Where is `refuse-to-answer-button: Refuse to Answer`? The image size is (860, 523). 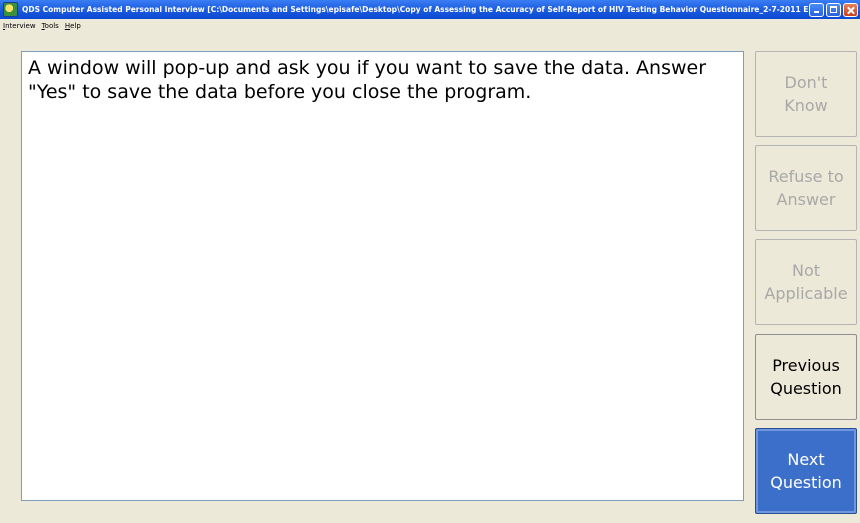
refuse-to-answer-button: Refuse to Answer is located at coordinates (806, 188).